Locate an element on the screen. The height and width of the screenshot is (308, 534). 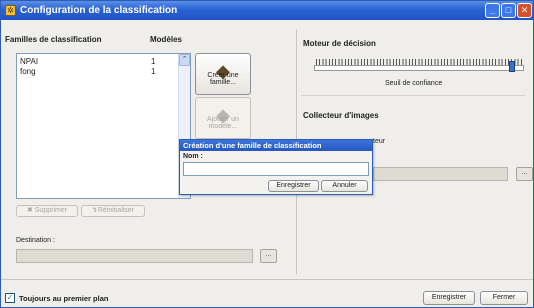
confidence-slider-thumb is located at coordinates (512, 66).